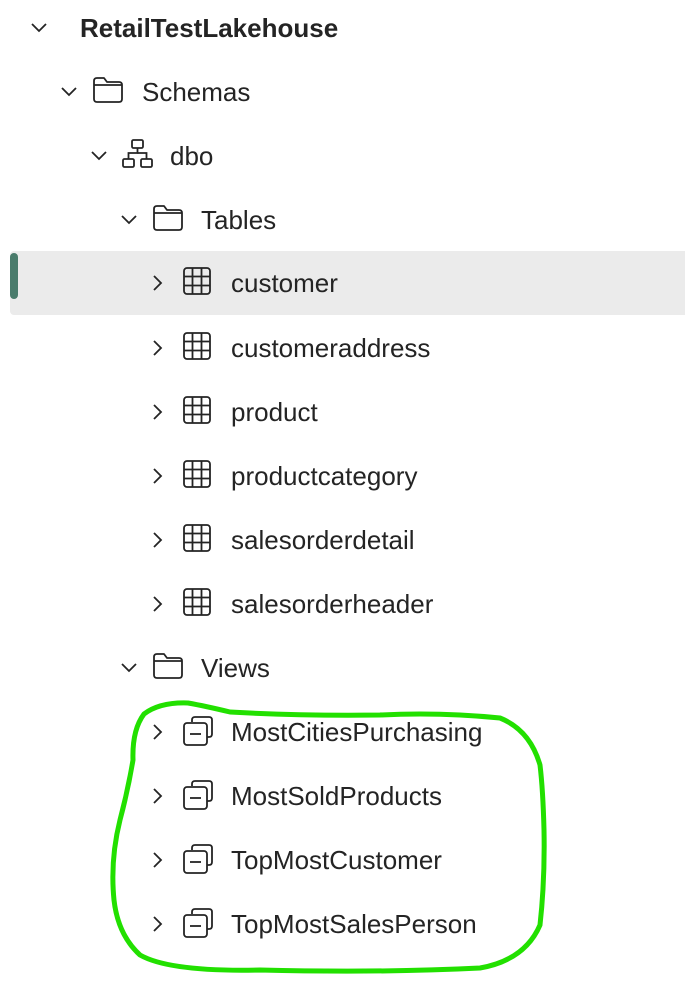 Image resolution: width=685 pixels, height=984 pixels. Describe the element at coordinates (138, 154) in the screenshot. I see `schema-hierarchy-icon` at that location.